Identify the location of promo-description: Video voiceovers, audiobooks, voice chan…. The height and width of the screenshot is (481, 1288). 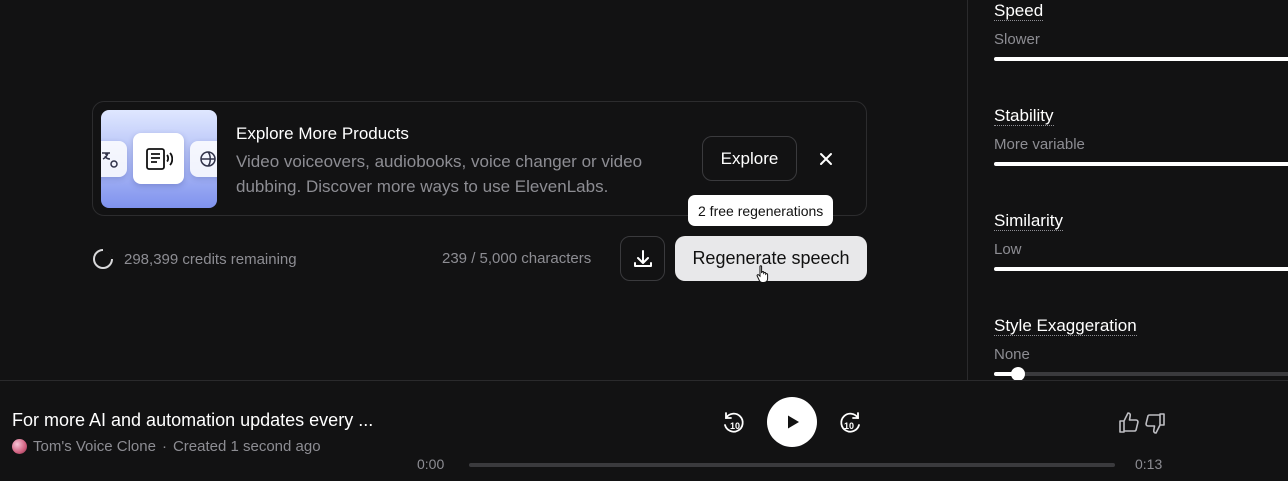
(439, 174).